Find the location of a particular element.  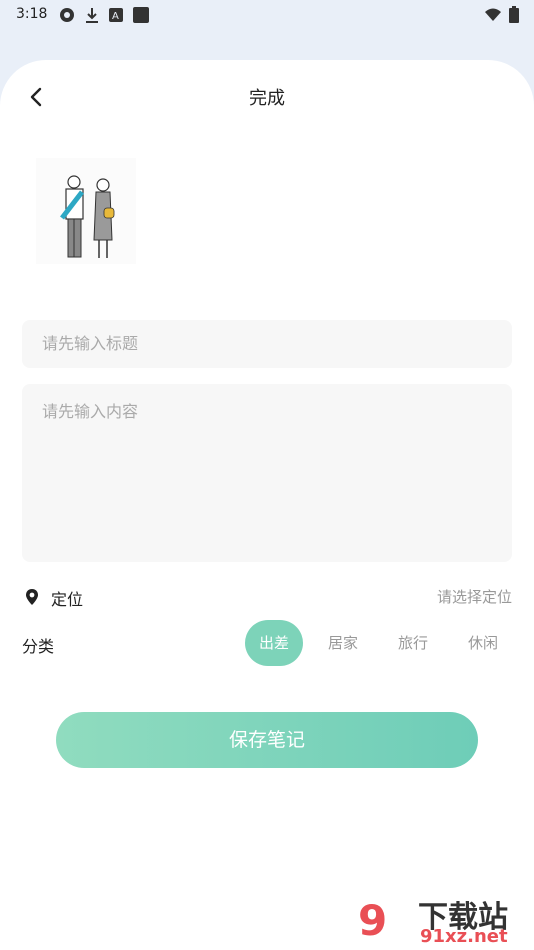

battery-icon is located at coordinates (514, 14).